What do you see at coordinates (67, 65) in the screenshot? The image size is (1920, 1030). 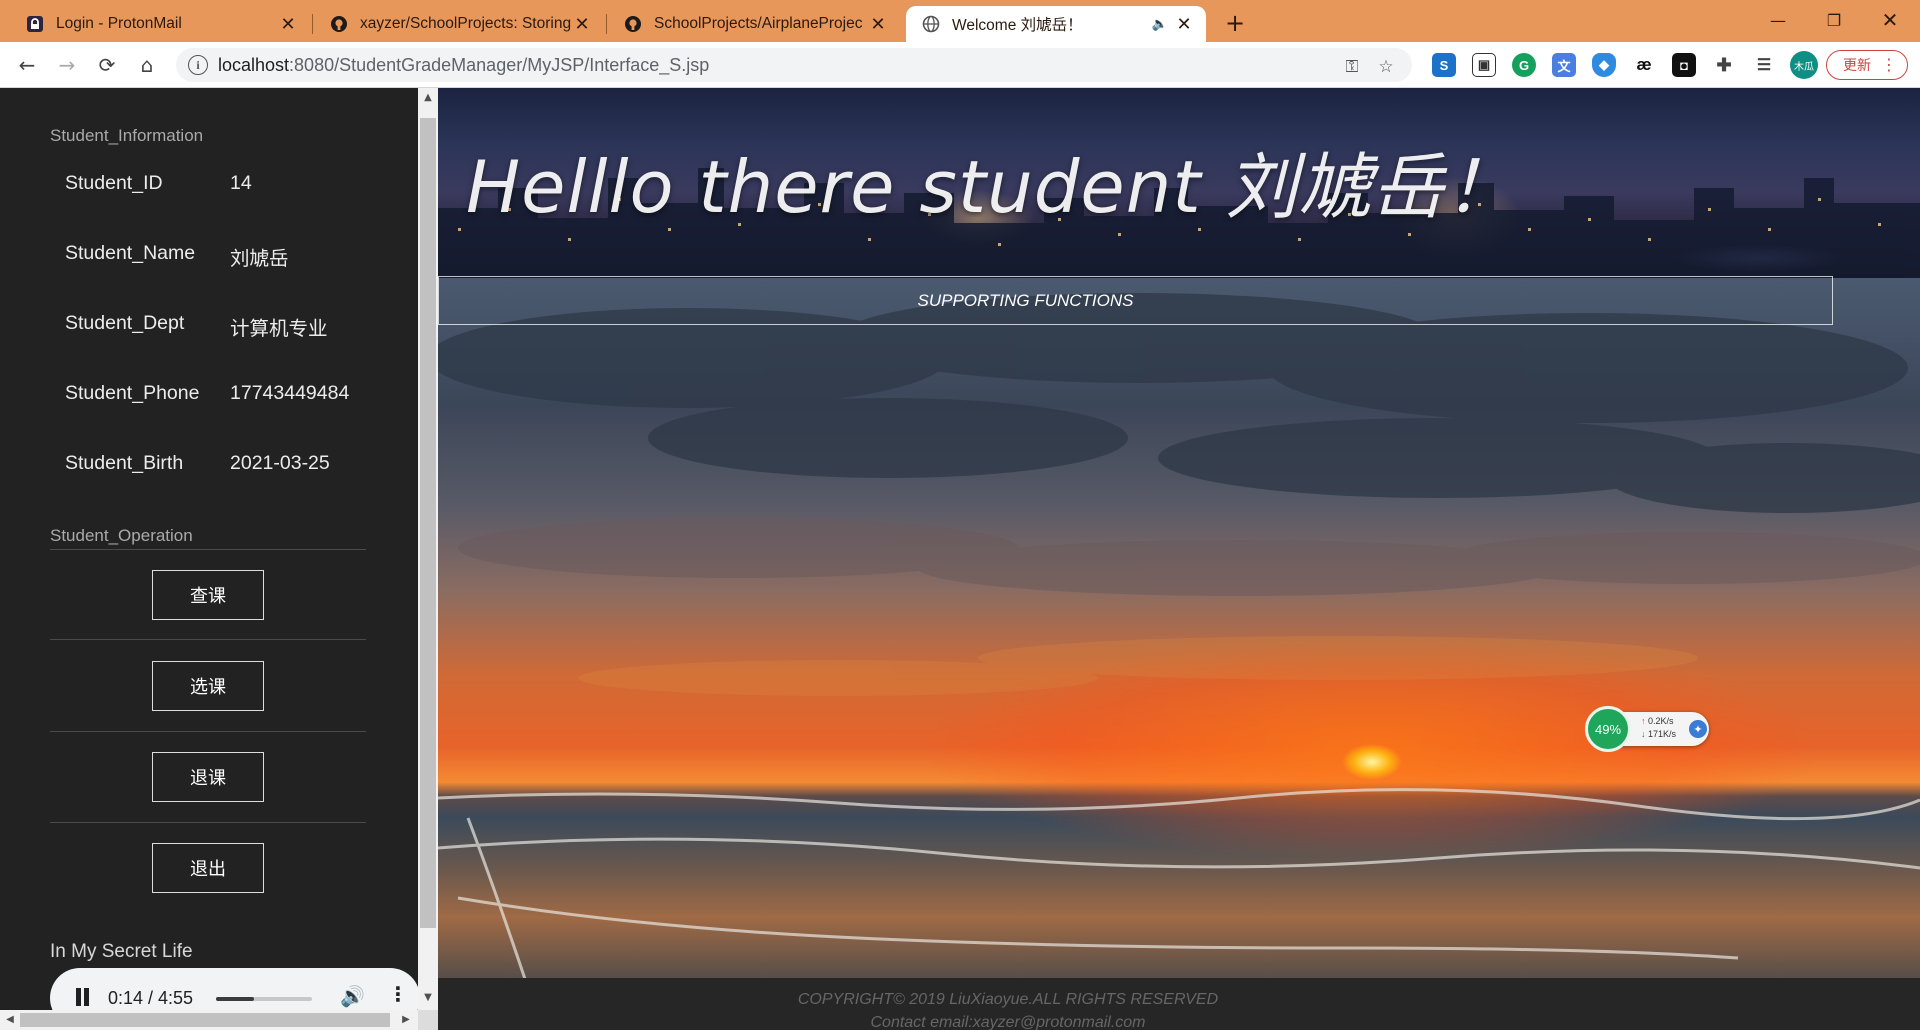 I see `forward-button: →` at bounding box center [67, 65].